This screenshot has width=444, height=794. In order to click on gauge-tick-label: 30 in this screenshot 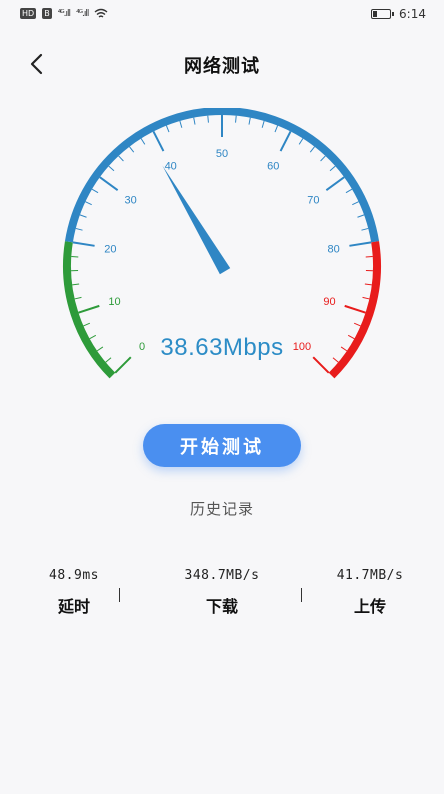, I will do `click(130, 201)`.